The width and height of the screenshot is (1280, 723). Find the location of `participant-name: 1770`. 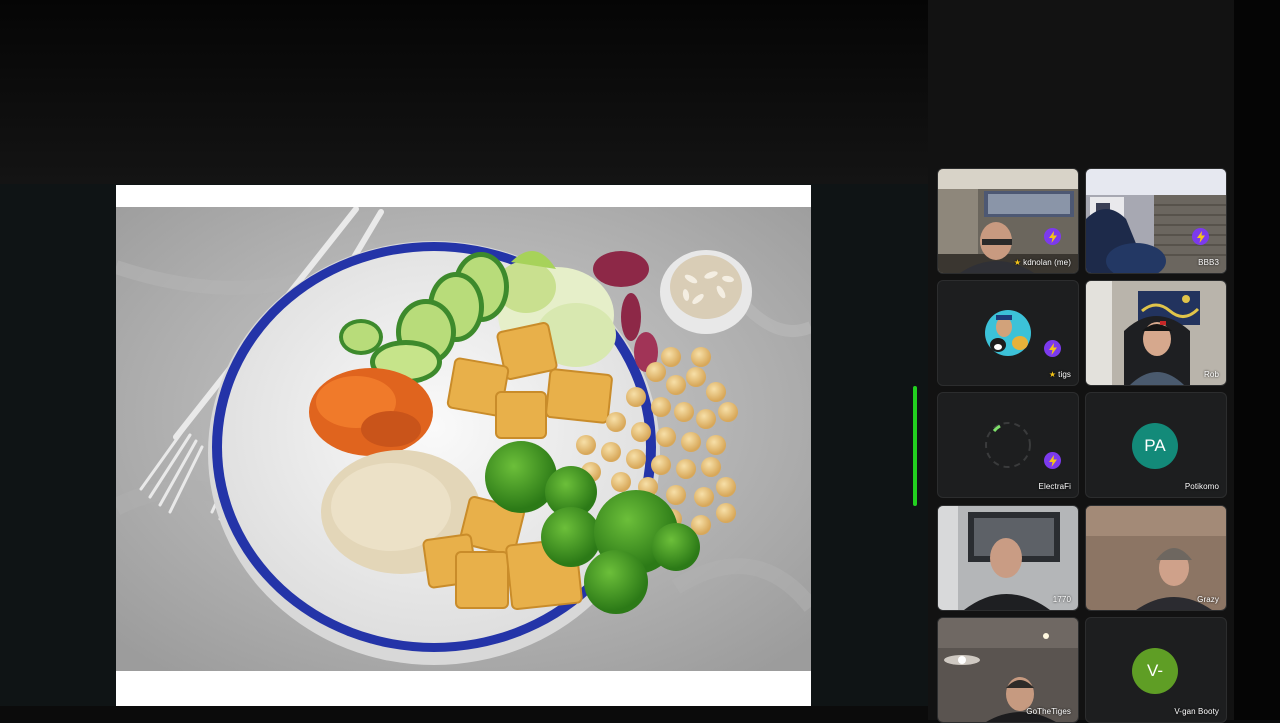

participant-name: 1770 is located at coordinates (1061, 599).